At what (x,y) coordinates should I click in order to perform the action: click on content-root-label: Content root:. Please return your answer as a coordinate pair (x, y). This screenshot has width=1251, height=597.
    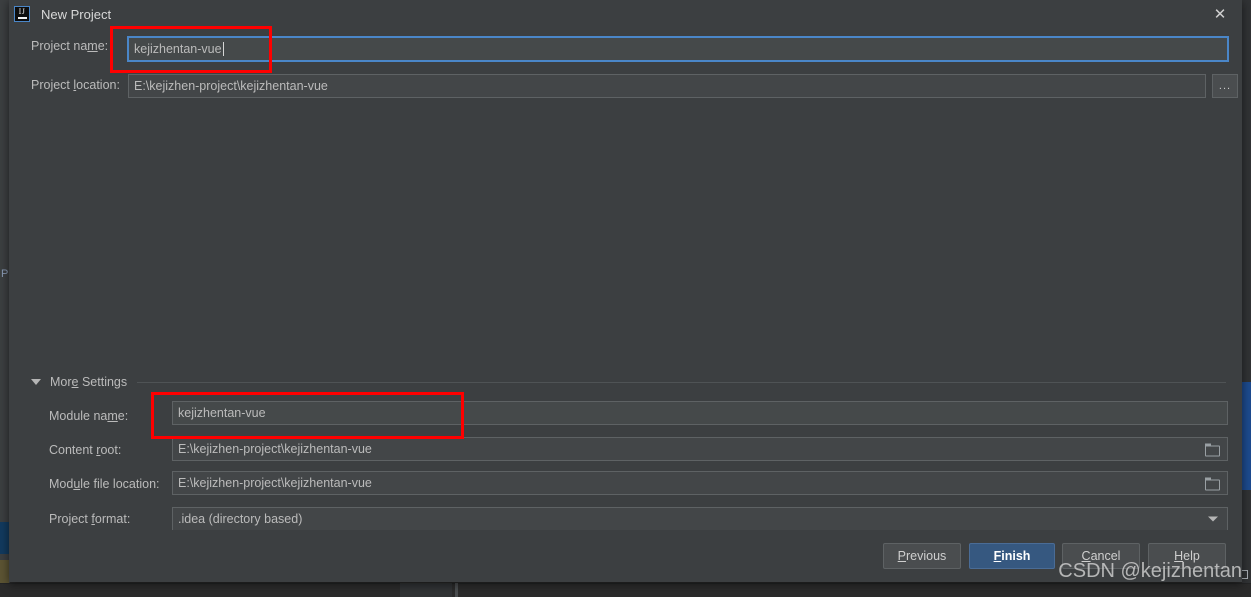
    Looking at the image, I should click on (85, 450).